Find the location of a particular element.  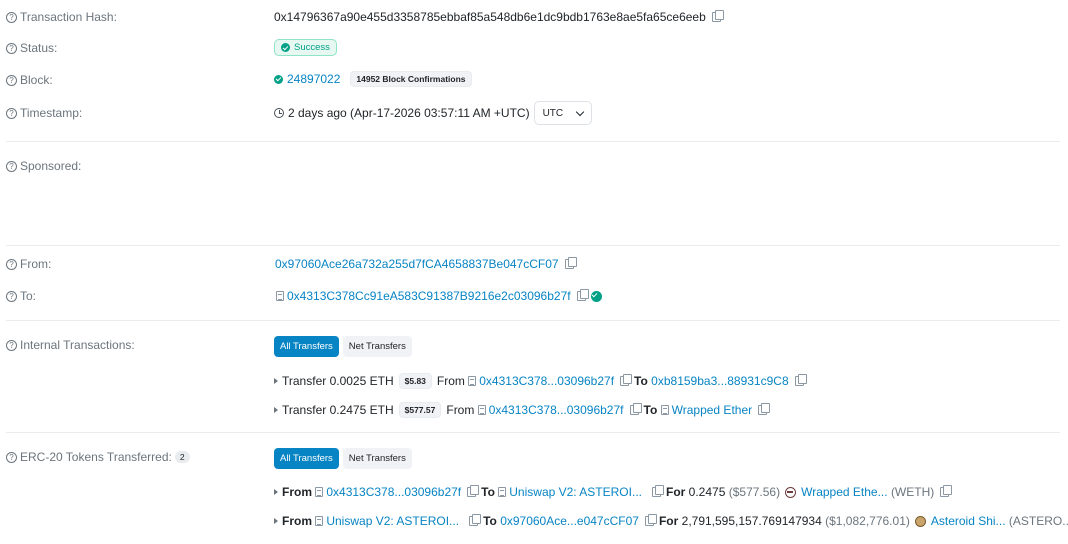

to-label: ? To: is located at coordinates (21, 296).